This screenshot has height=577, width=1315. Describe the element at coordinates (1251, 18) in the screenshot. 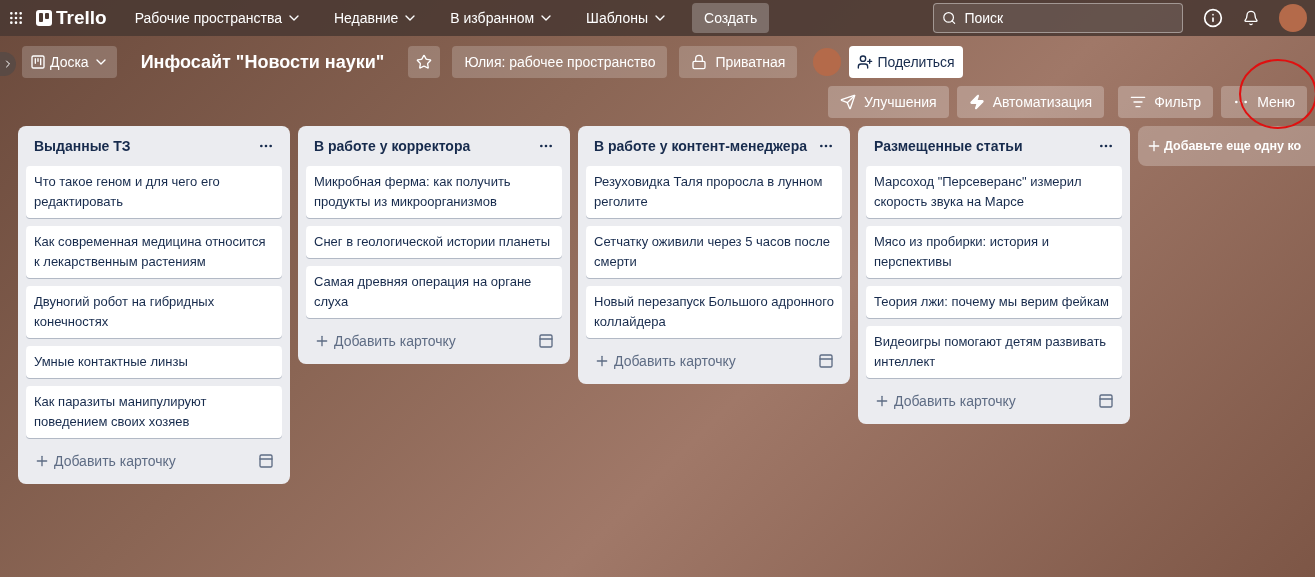

I see `bell-icon` at that location.